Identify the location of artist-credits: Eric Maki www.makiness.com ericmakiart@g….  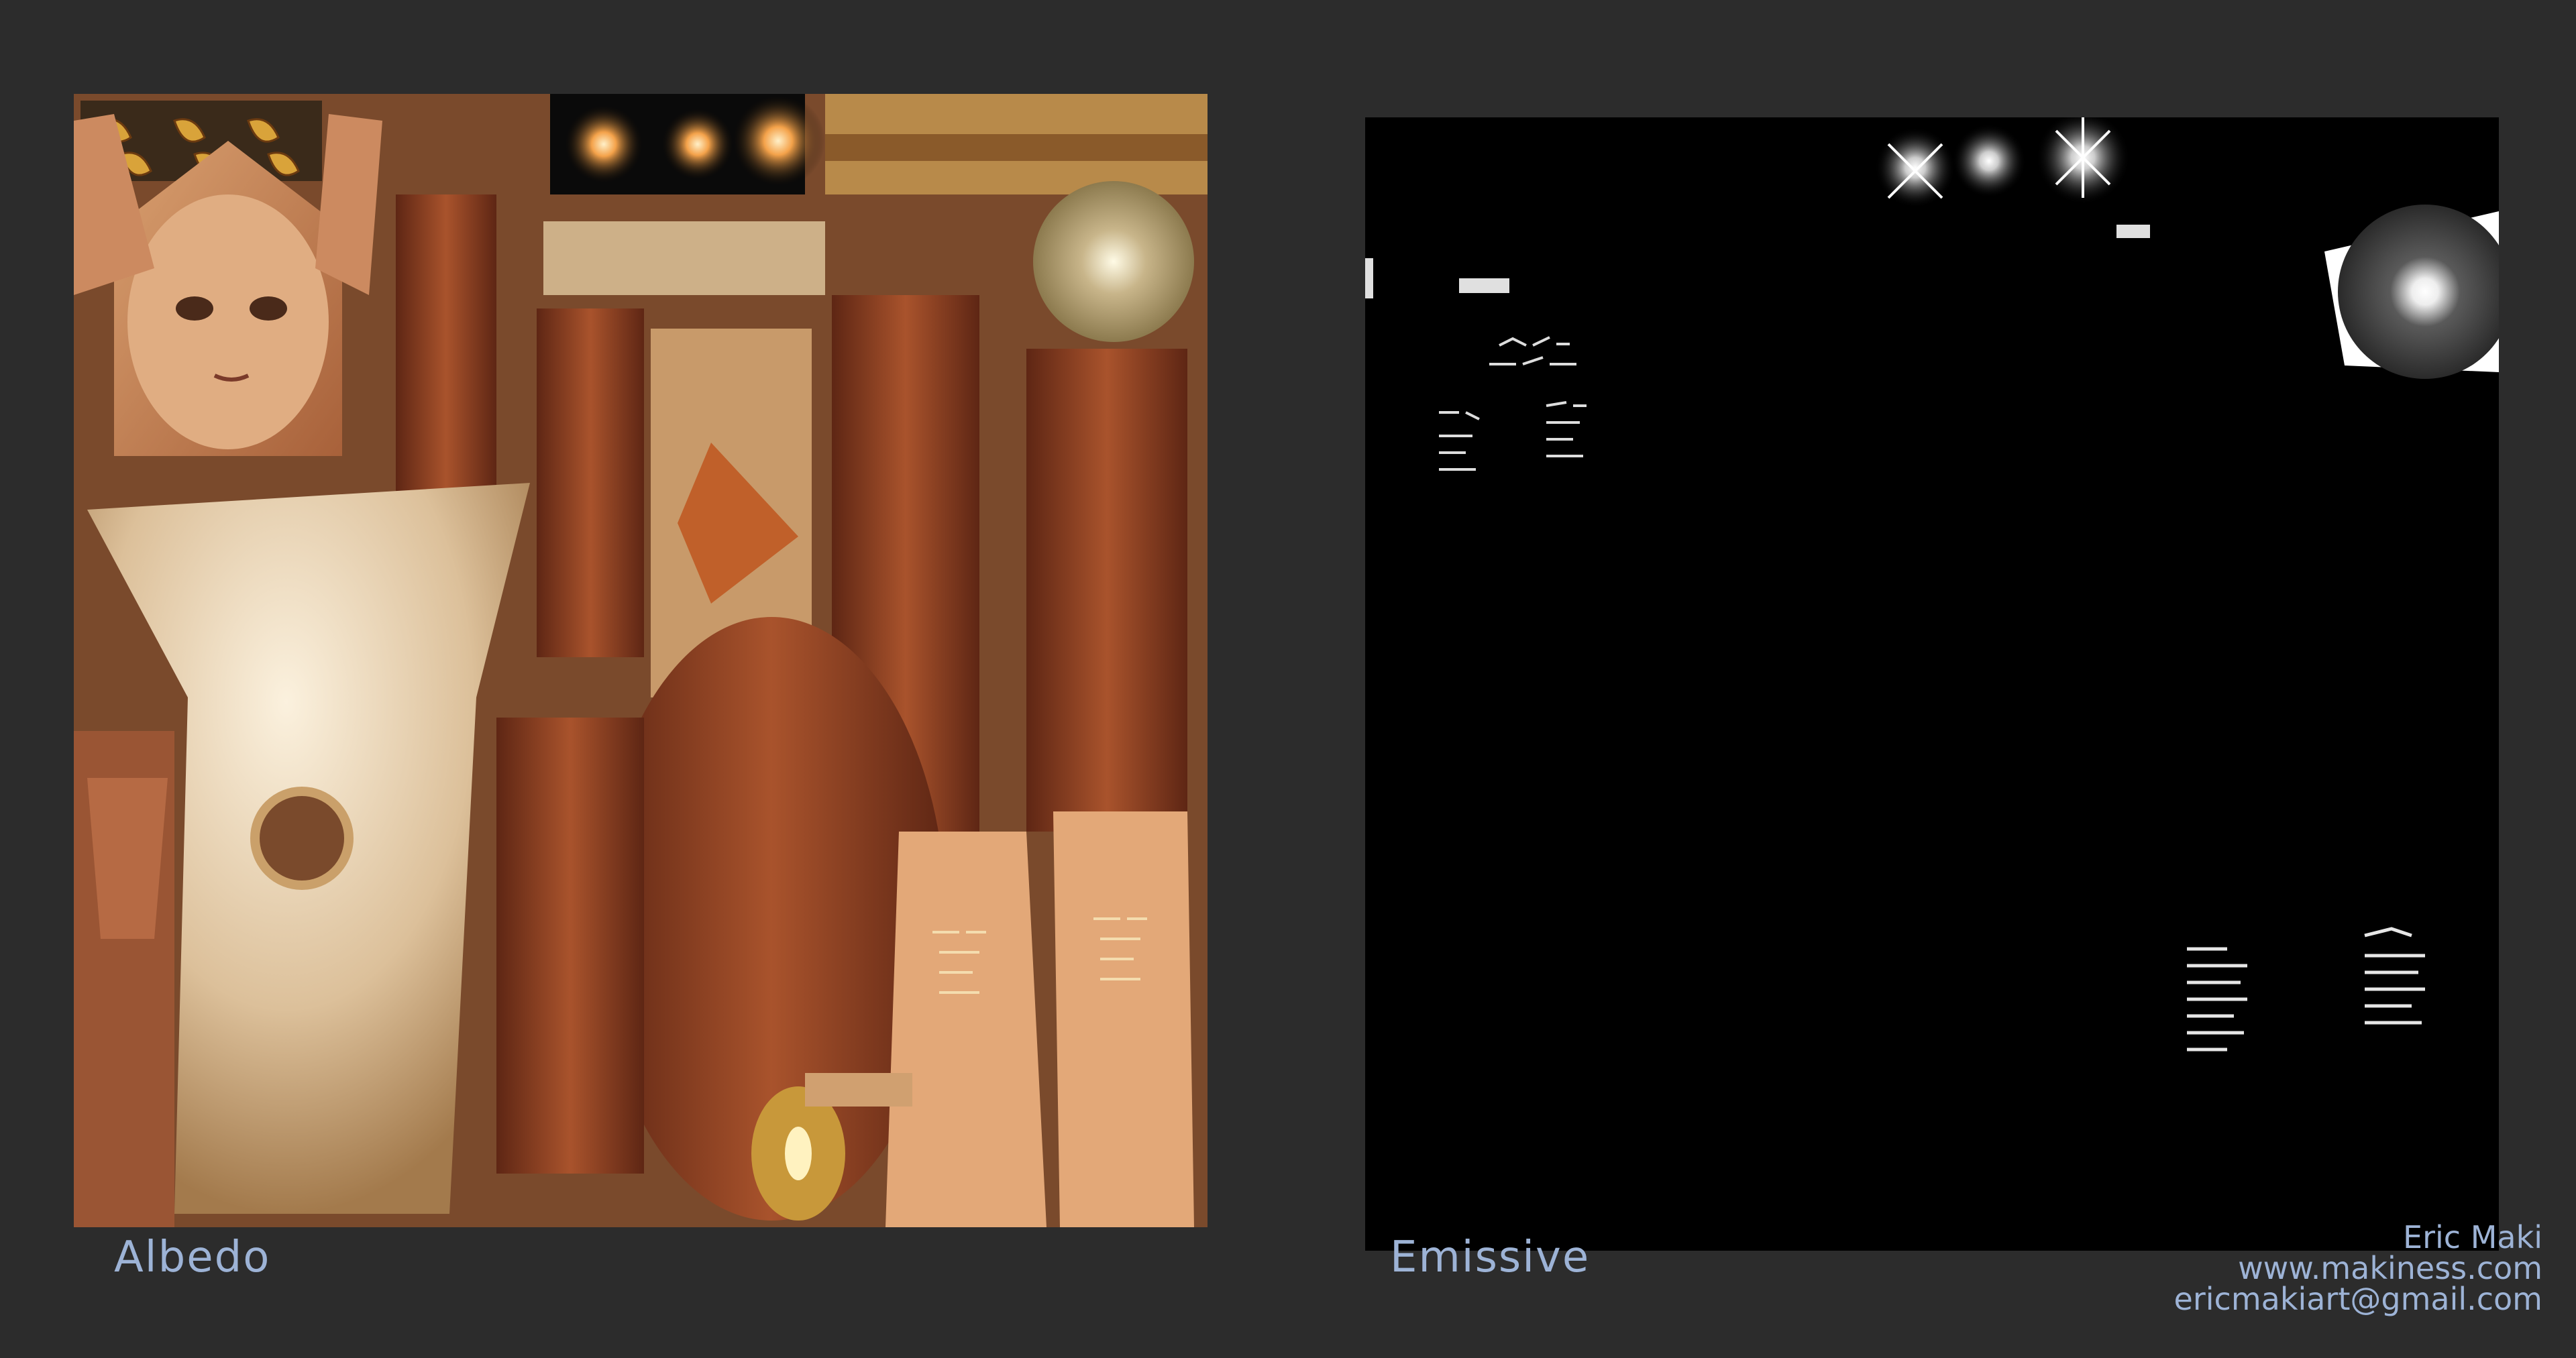
(2358, 1268).